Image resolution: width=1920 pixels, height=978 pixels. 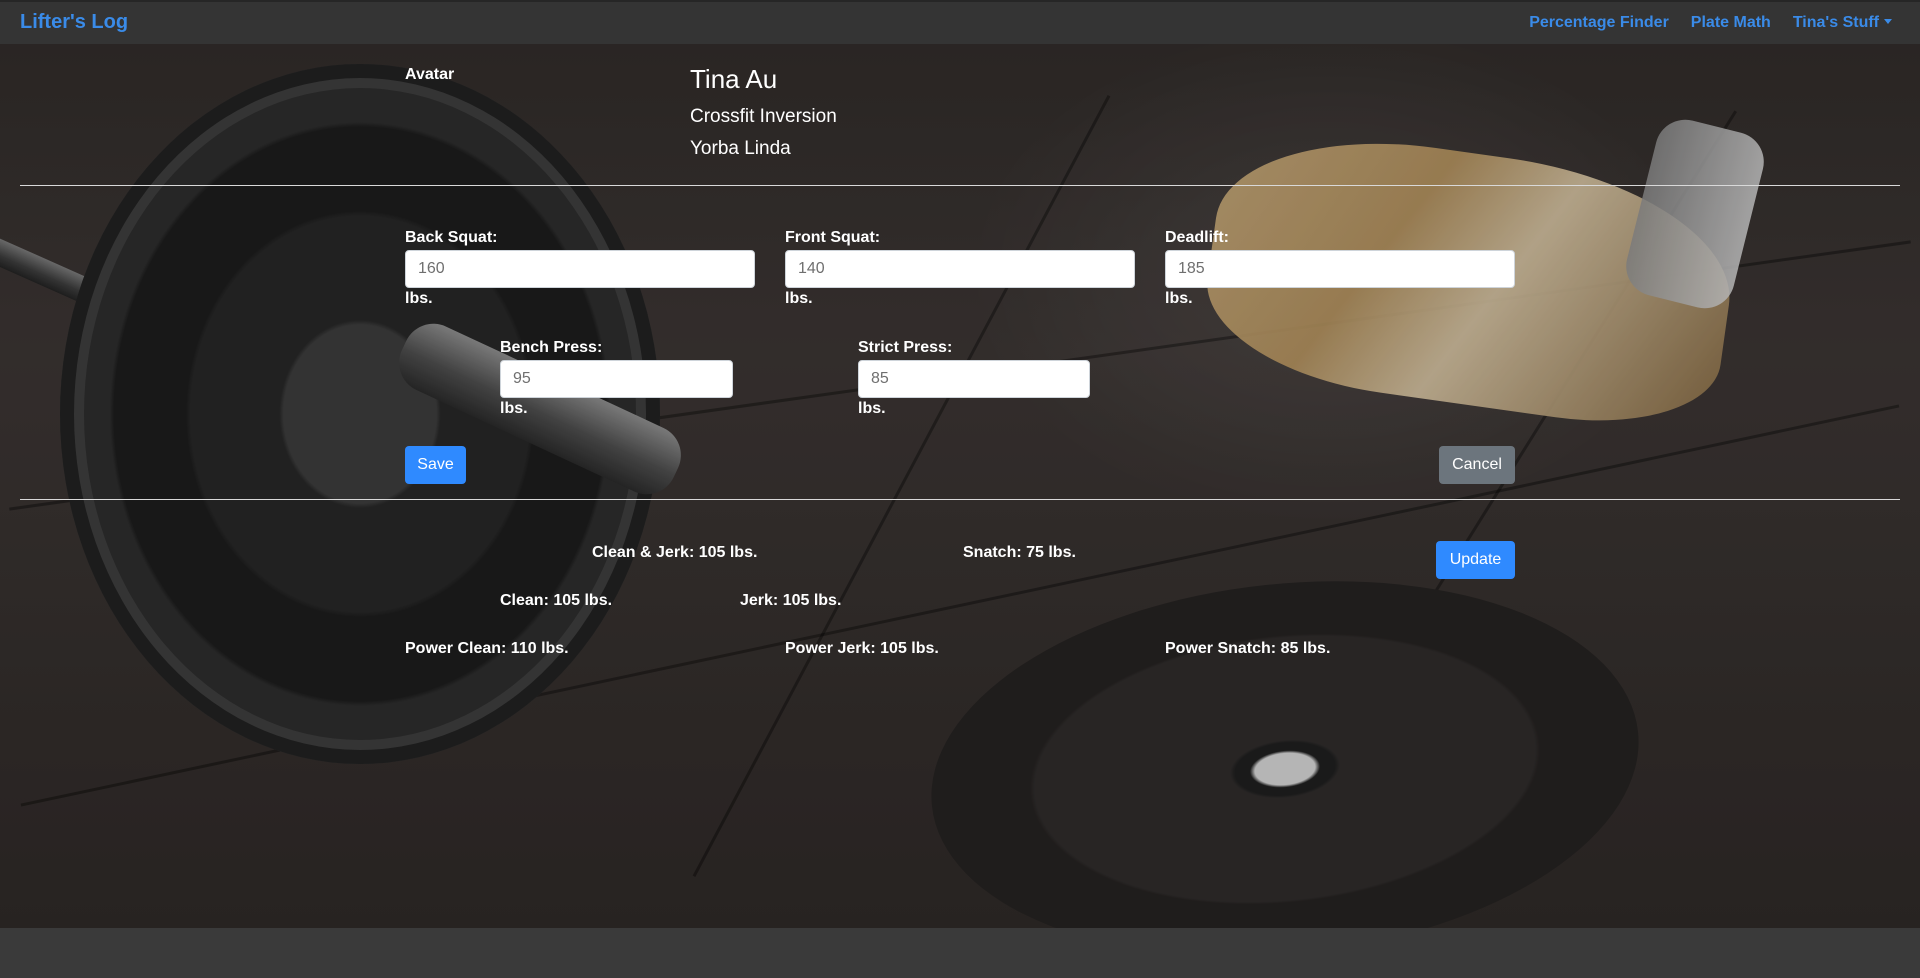 What do you see at coordinates (960, 269) in the screenshot?
I see `front-squat-input` at bounding box center [960, 269].